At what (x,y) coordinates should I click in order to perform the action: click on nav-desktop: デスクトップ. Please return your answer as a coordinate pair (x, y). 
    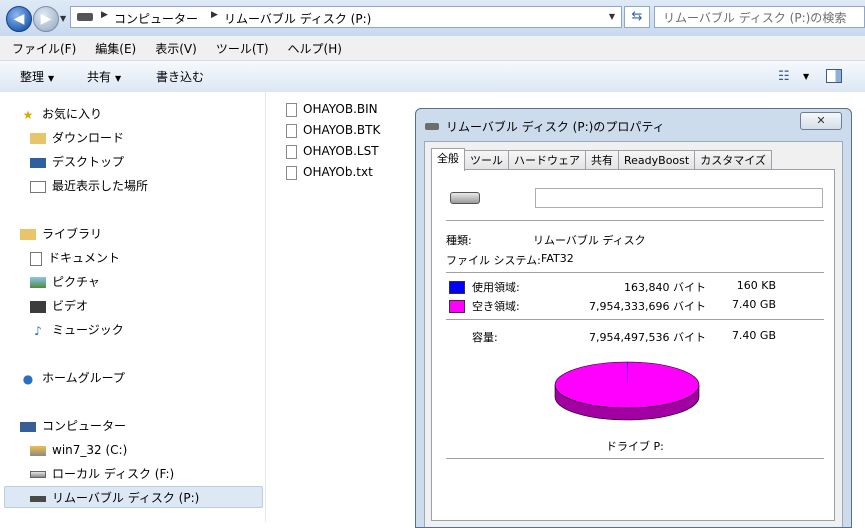
    Looking at the image, I should click on (77, 162).